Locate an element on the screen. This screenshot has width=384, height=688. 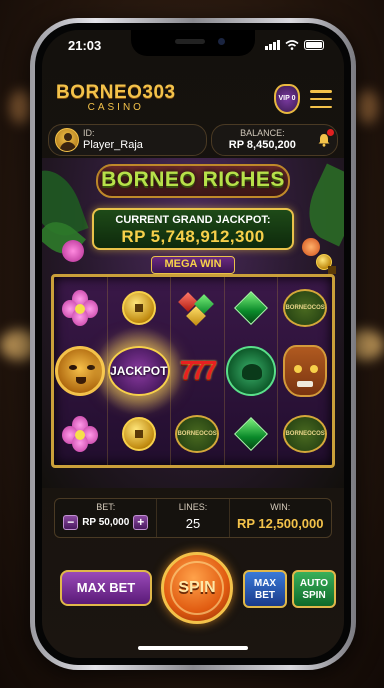
win-label: WIN: is located at coordinates (280, 507).